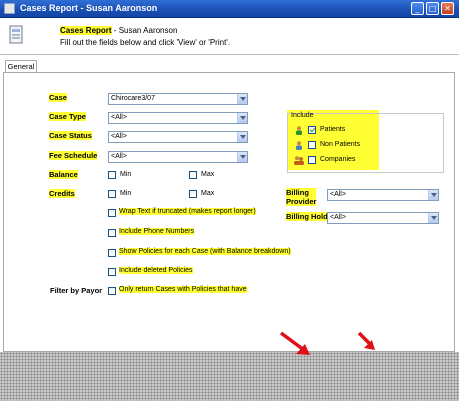 The image size is (459, 401). I want to click on include-deleted-policies-label: Include deleted Policies, so click(156, 270).